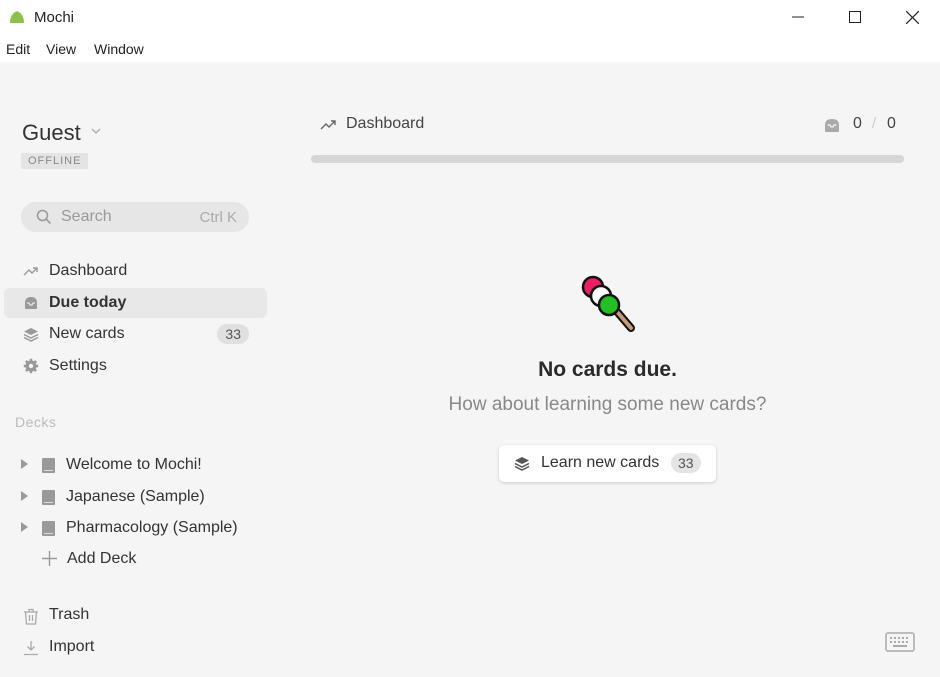 The width and height of the screenshot is (940, 677). I want to click on deck-item-pharmacology: Pharmacology (Sample), so click(135, 528).